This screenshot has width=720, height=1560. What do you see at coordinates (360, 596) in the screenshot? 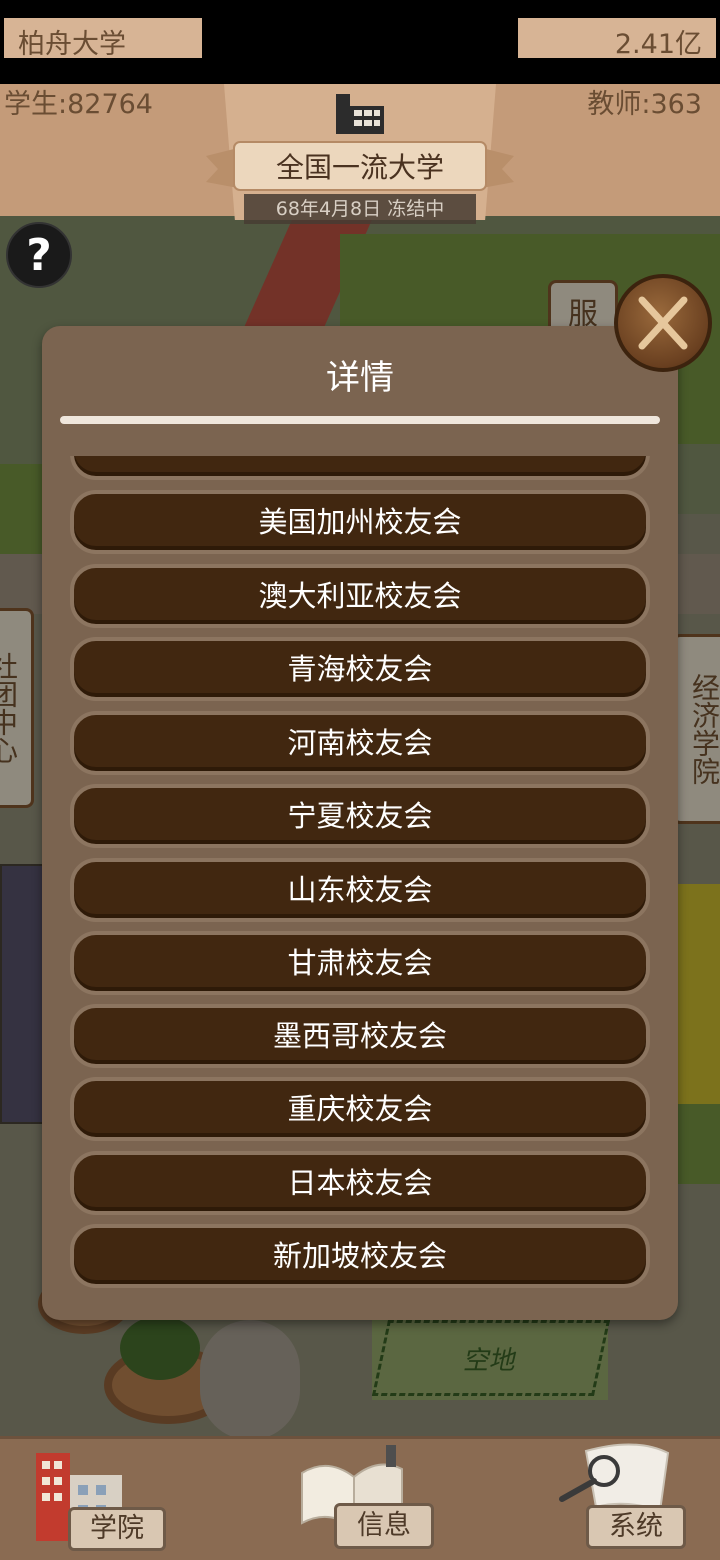
I see `list-item: 澳大利亚校友会` at bounding box center [360, 596].